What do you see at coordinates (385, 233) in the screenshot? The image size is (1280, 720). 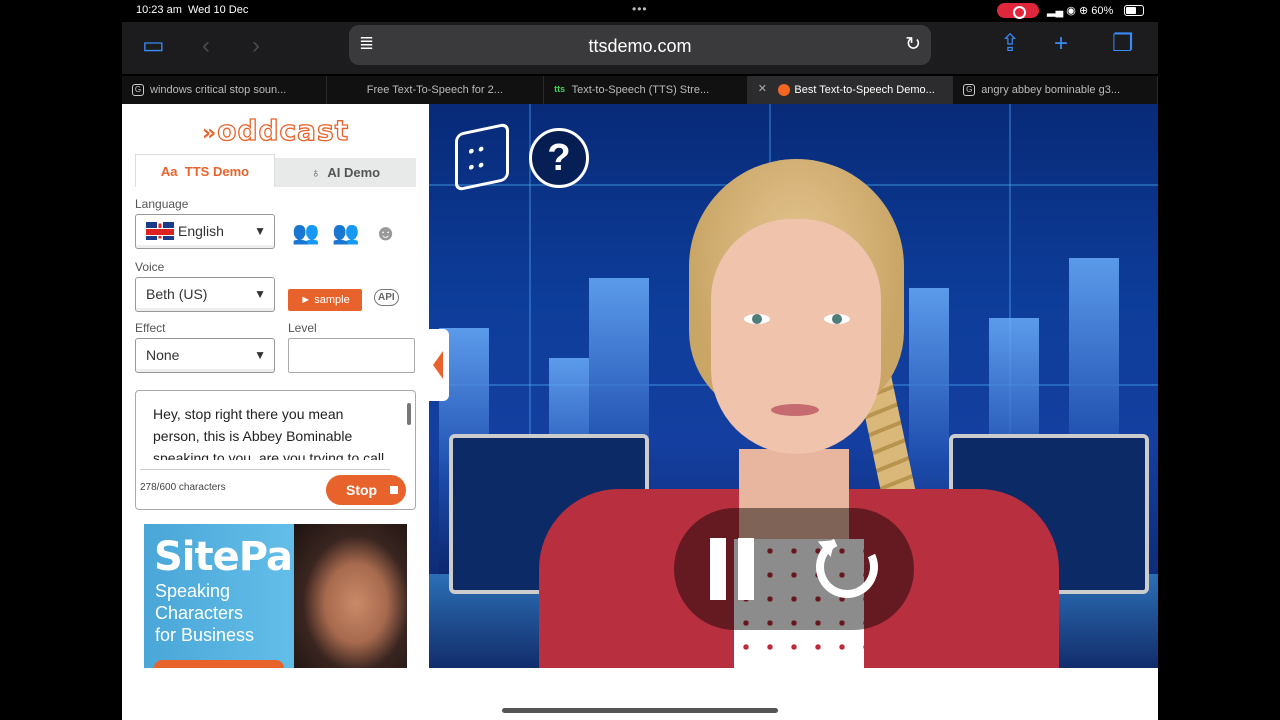 I see `creatures-icon: ☻` at bounding box center [385, 233].